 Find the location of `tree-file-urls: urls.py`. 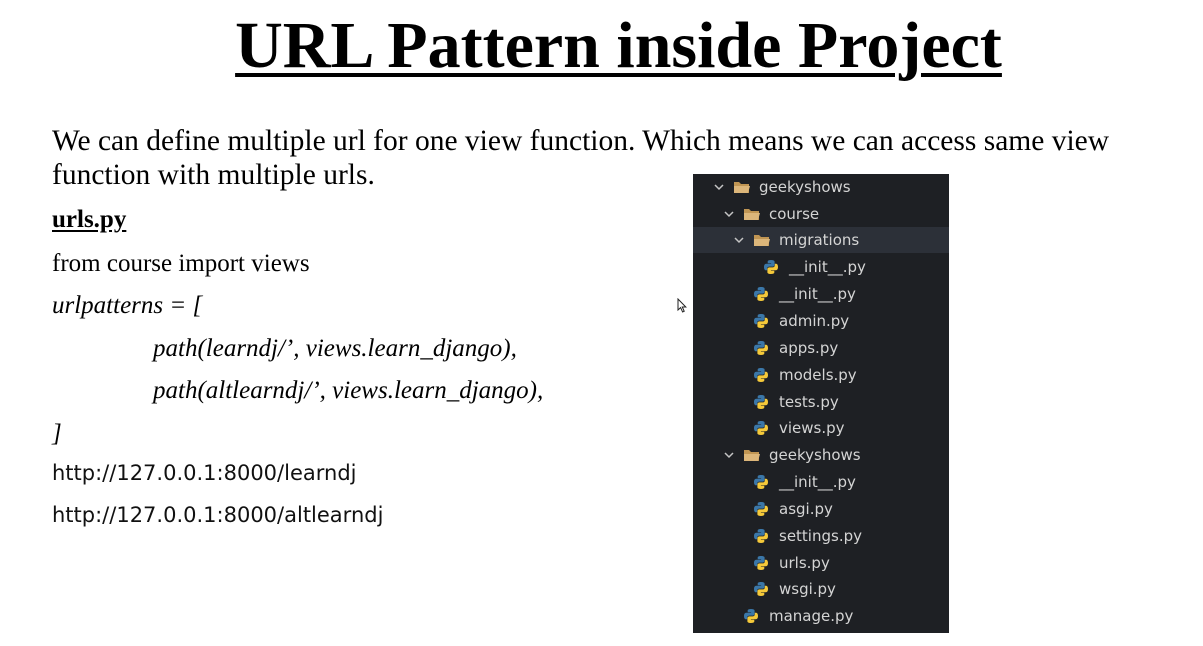

tree-file-urls: urls.py is located at coordinates (821, 563).